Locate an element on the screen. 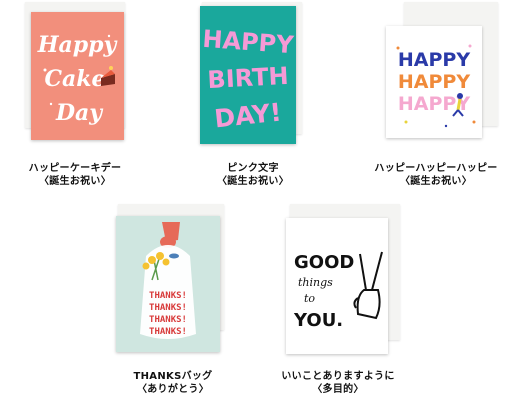  product-card-happy-cake-day: Happy Cake Day ハッピーケーキデー 〈誕生お祝い〉 is located at coordinates (75, 97).